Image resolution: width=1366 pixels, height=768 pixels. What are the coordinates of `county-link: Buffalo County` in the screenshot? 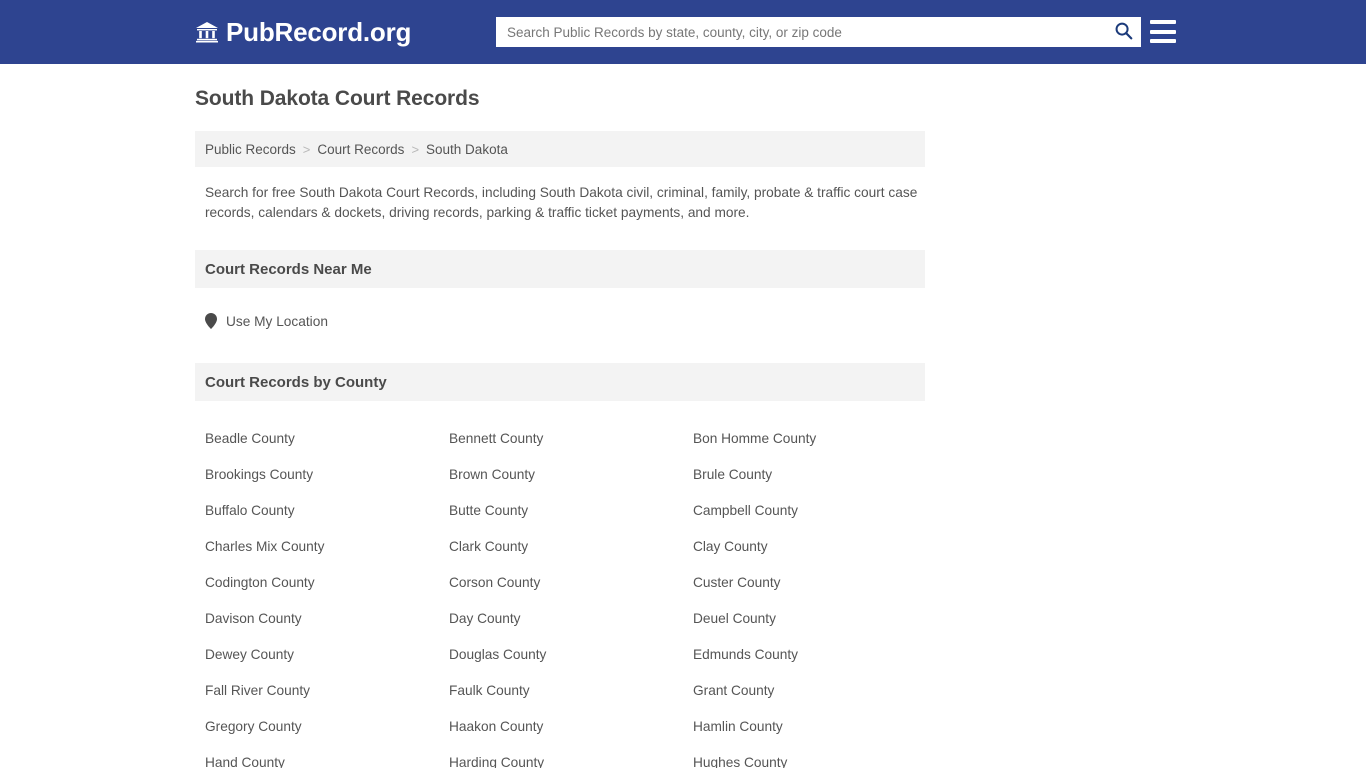 It's located at (327, 511).